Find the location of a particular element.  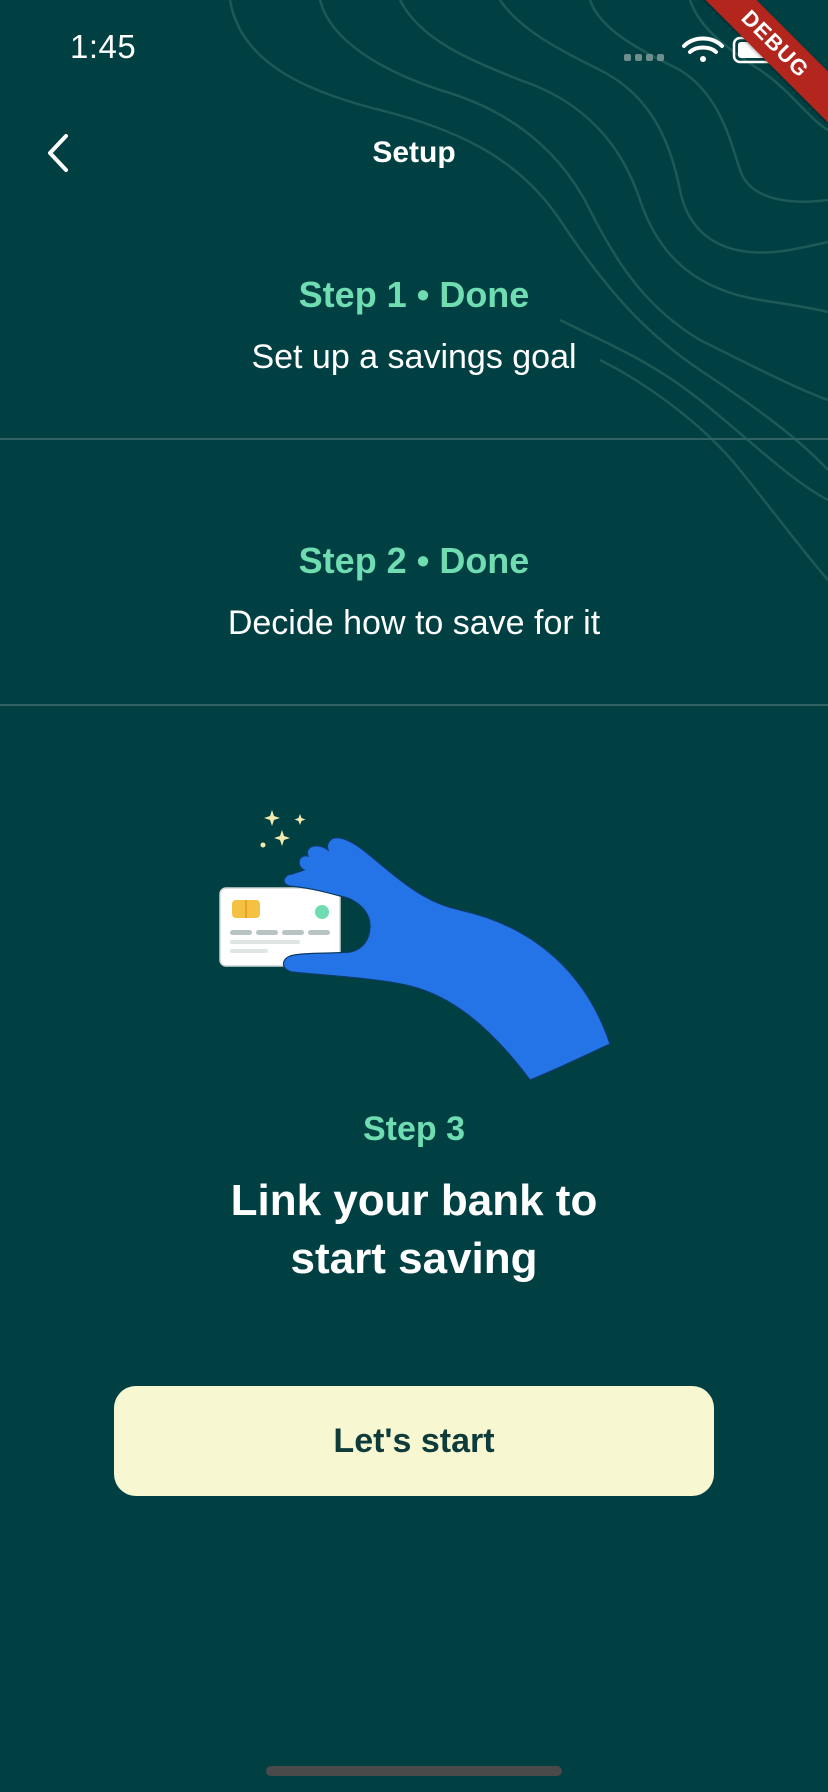

hand is located at coordinates (446, 959).